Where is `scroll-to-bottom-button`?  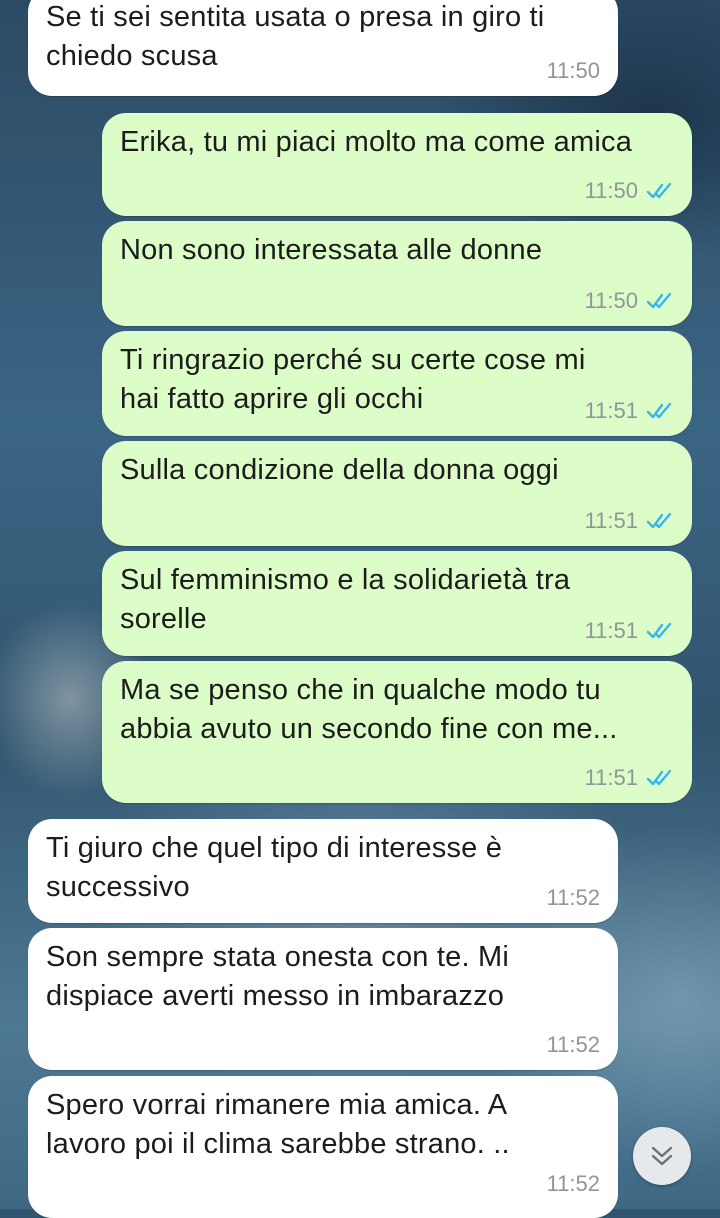 scroll-to-bottom-button is located at coordinates (662, 1156).